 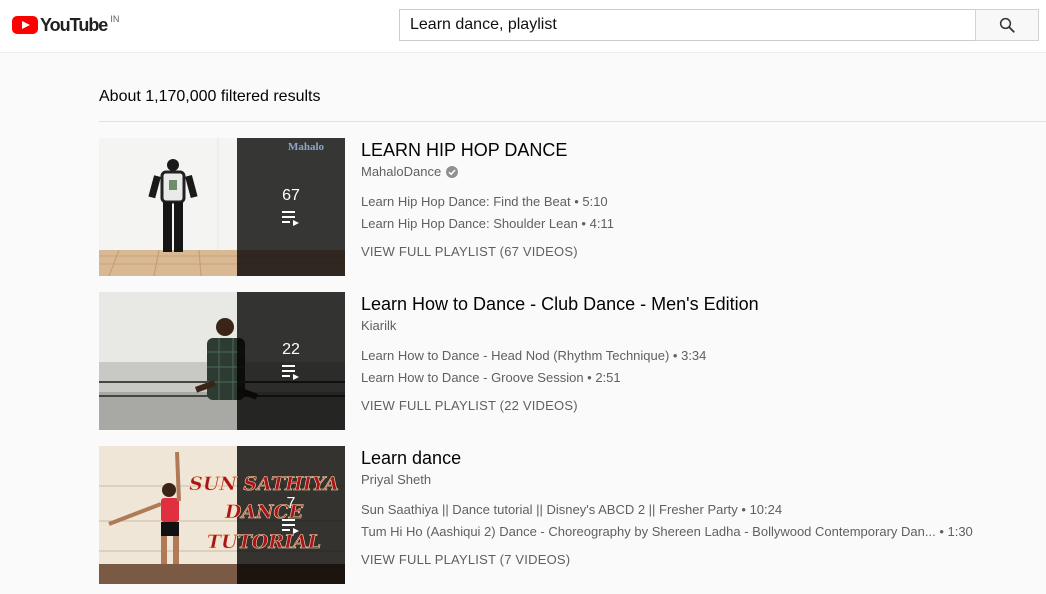 I want to click on mahalo-watermark: Mahalo, so click(x=306, y=147).